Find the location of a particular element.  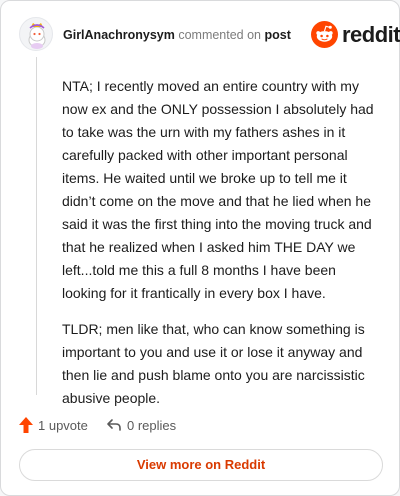

replies-button: 0 replies is located at coordinates (151, 426).